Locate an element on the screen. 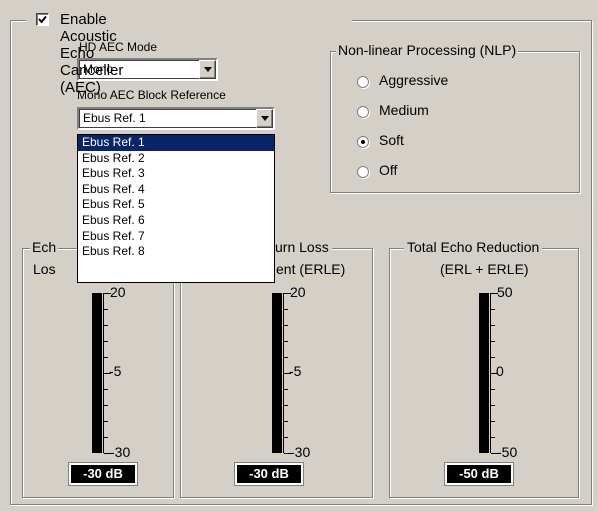  meter-title-line1: urn Loss is located at coordinates (302, 247).